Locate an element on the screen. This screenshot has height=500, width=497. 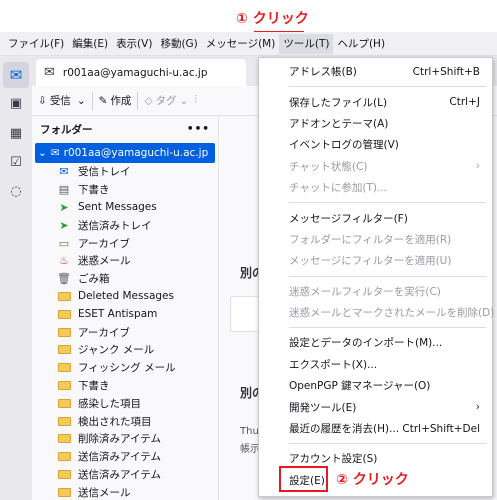
menubar-item: メッセージ(M) is located at coordinates (241, 44).